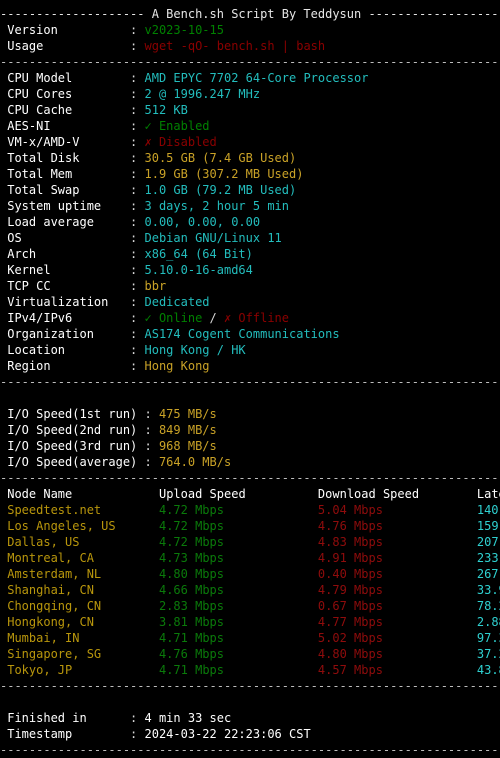 This screenshot has width=500, height=758. What do you see at coordinates (191, 510) in the screenshot?
I see `upload-speed: 4.72 Mbps` at bounding box center [191, 510].